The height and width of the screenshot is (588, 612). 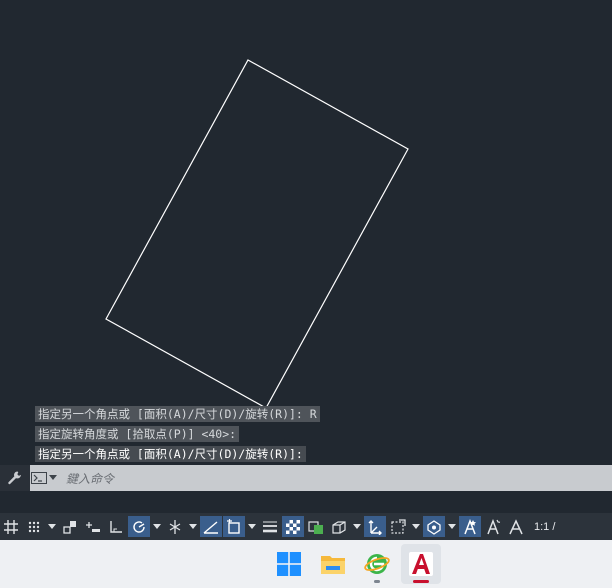 I want to click on taskbar-app-autocad, so click(x=421, y=564).